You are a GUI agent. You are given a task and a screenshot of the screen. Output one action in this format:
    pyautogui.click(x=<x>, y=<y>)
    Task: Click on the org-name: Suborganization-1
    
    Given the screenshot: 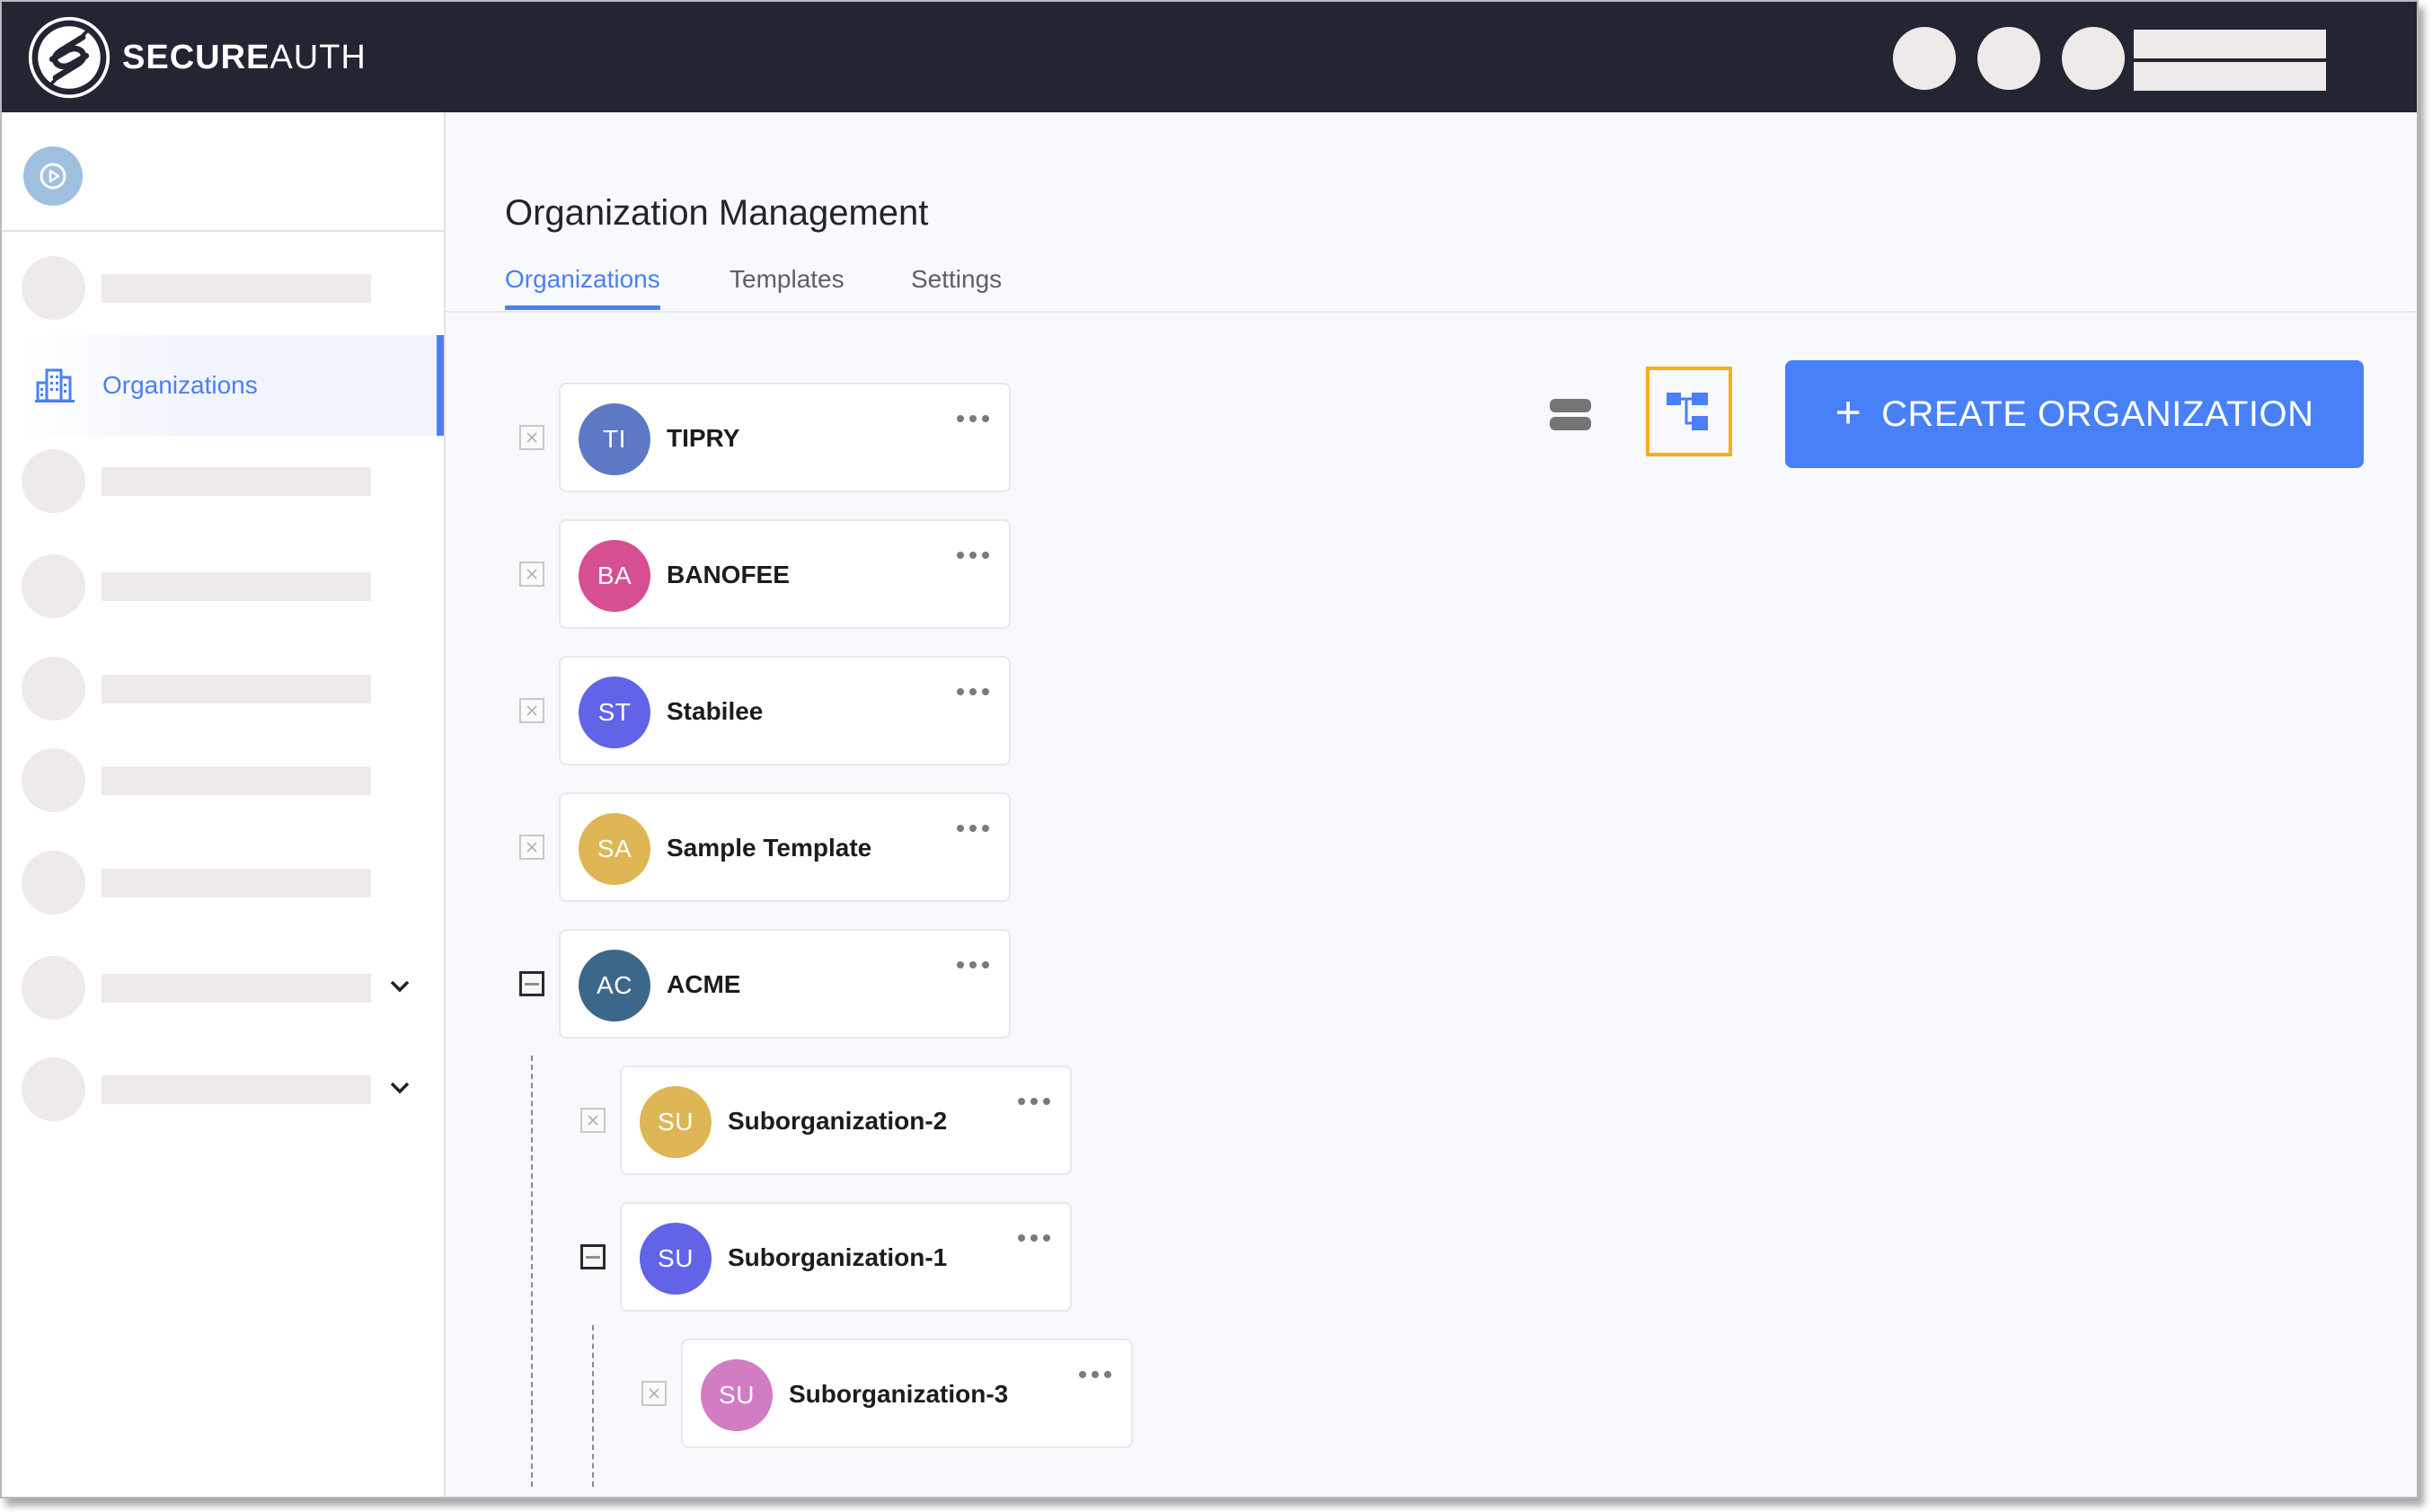 What is the action you would take?
    pyautogui.click(x=838, y=1257)
    